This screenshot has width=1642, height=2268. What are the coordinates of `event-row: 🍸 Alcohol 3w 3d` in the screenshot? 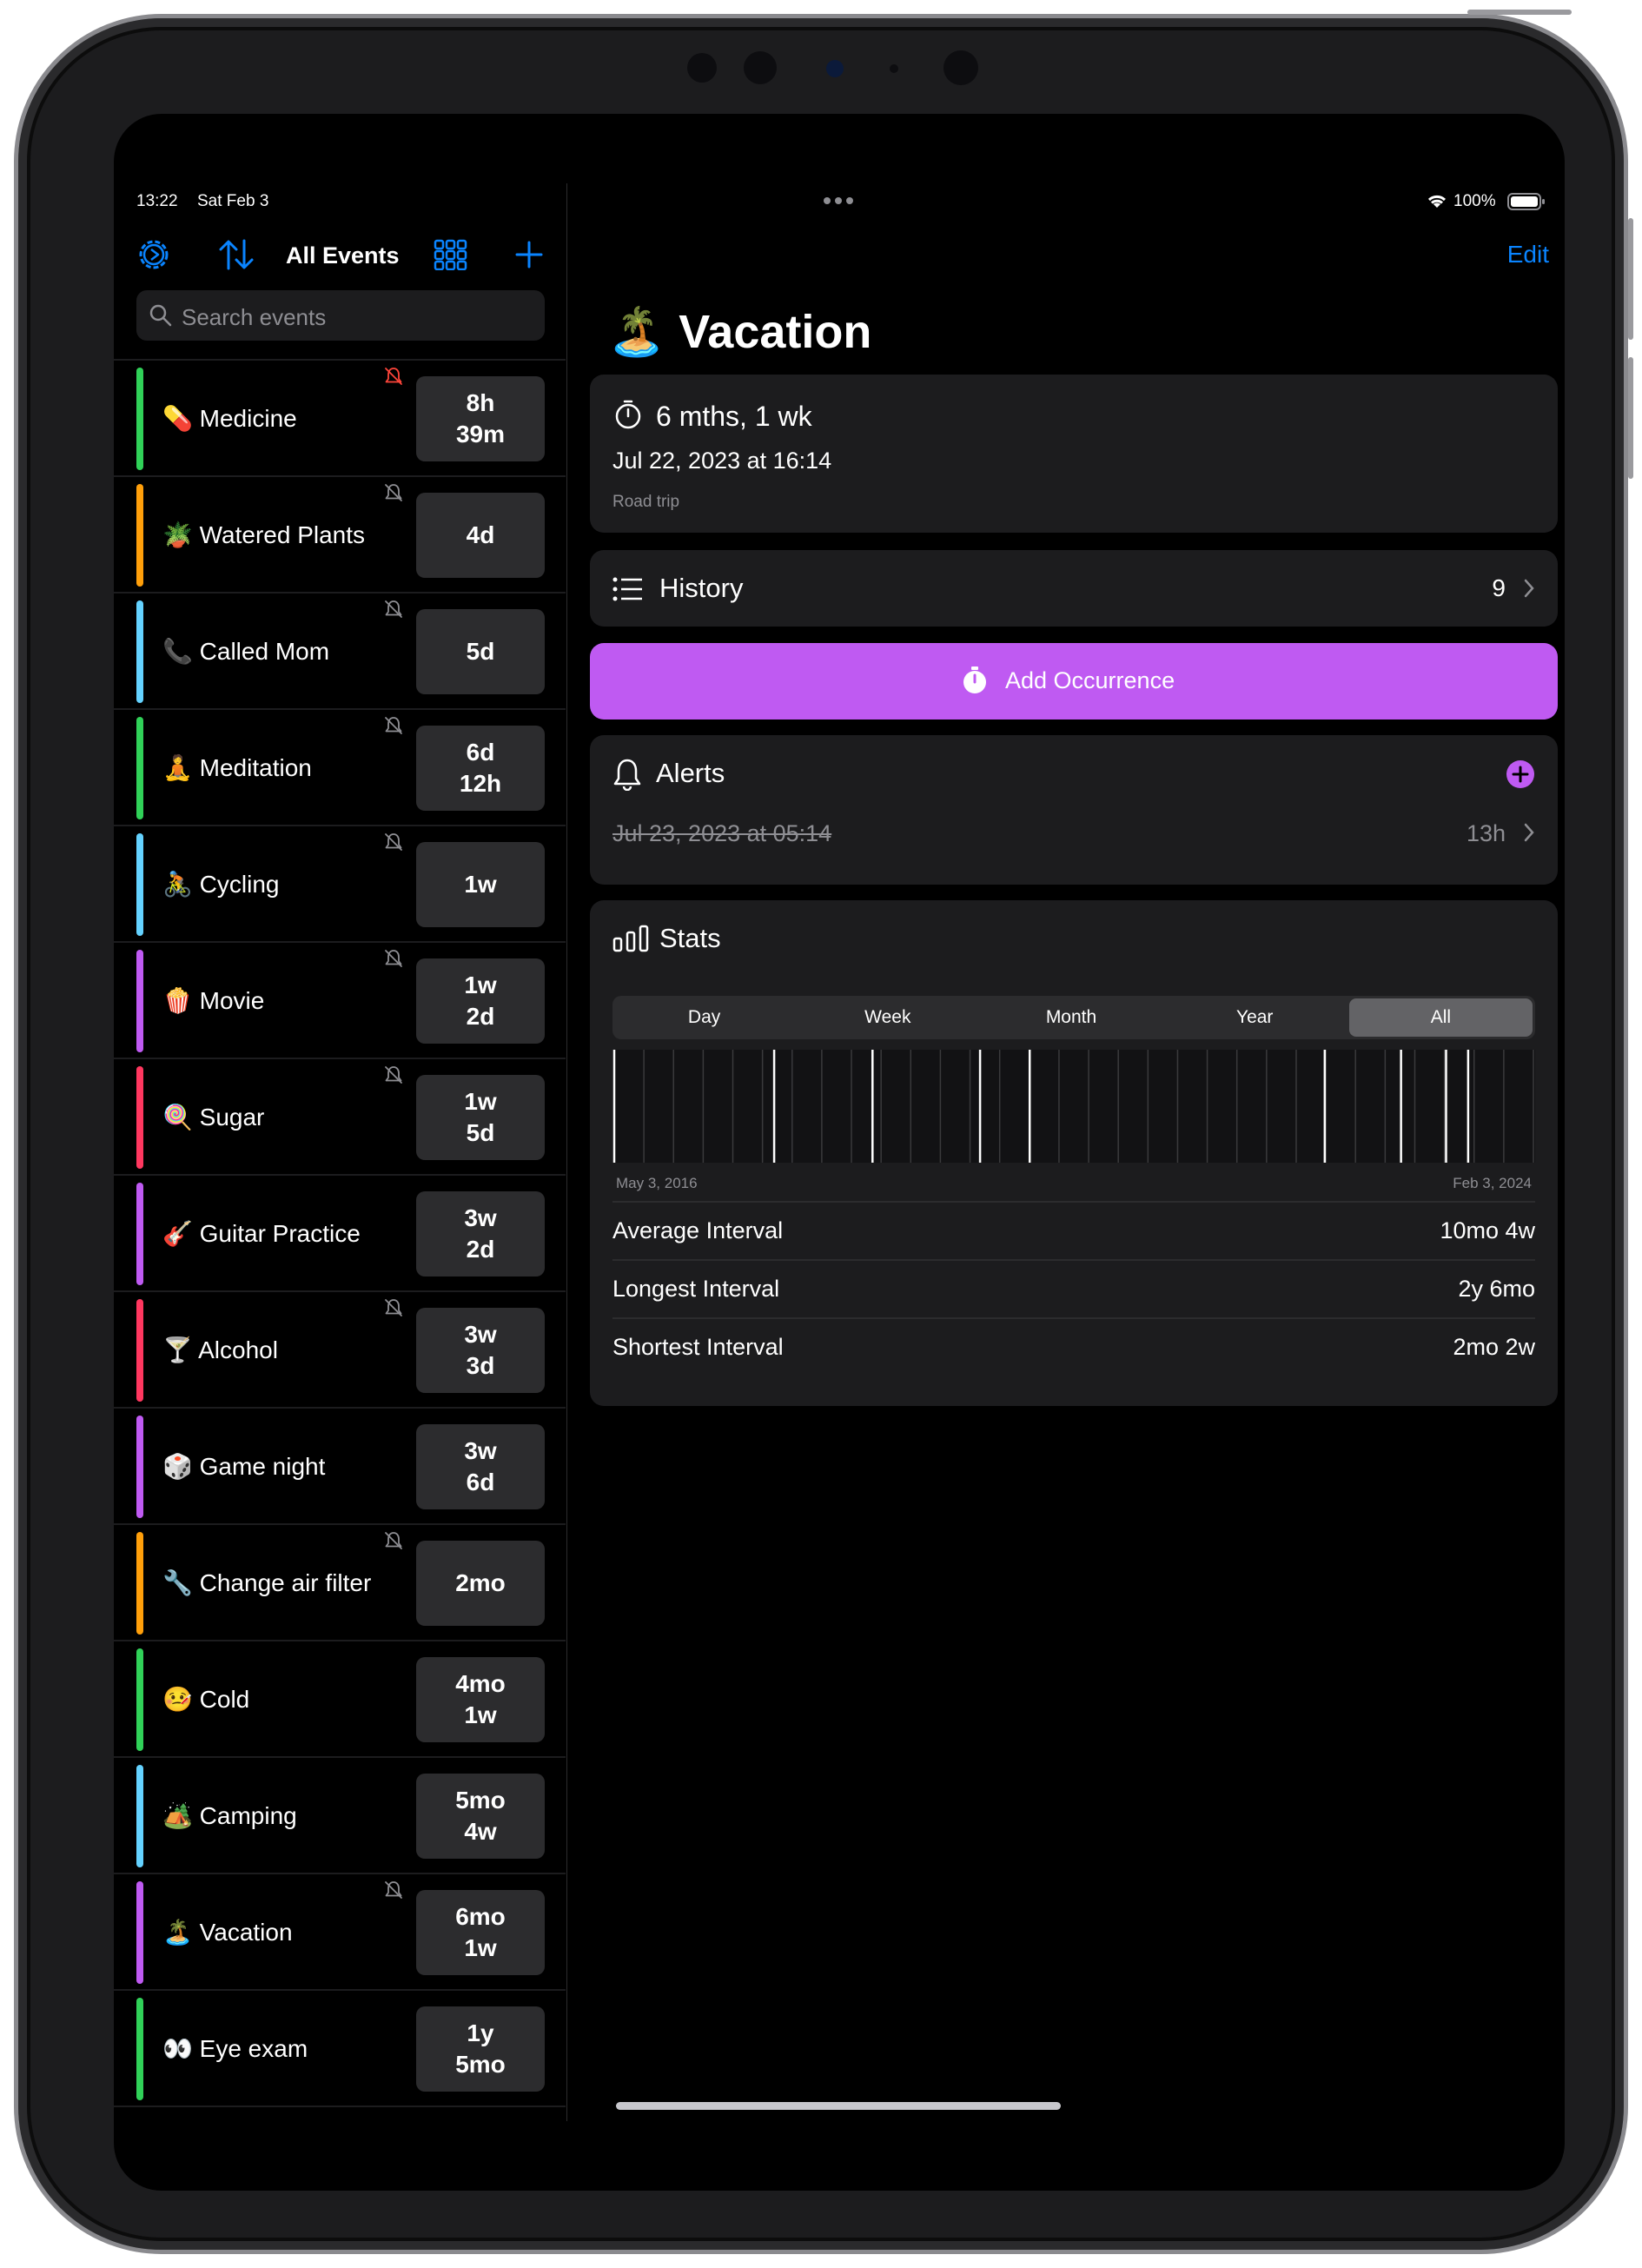 It's located at (340, 1350).